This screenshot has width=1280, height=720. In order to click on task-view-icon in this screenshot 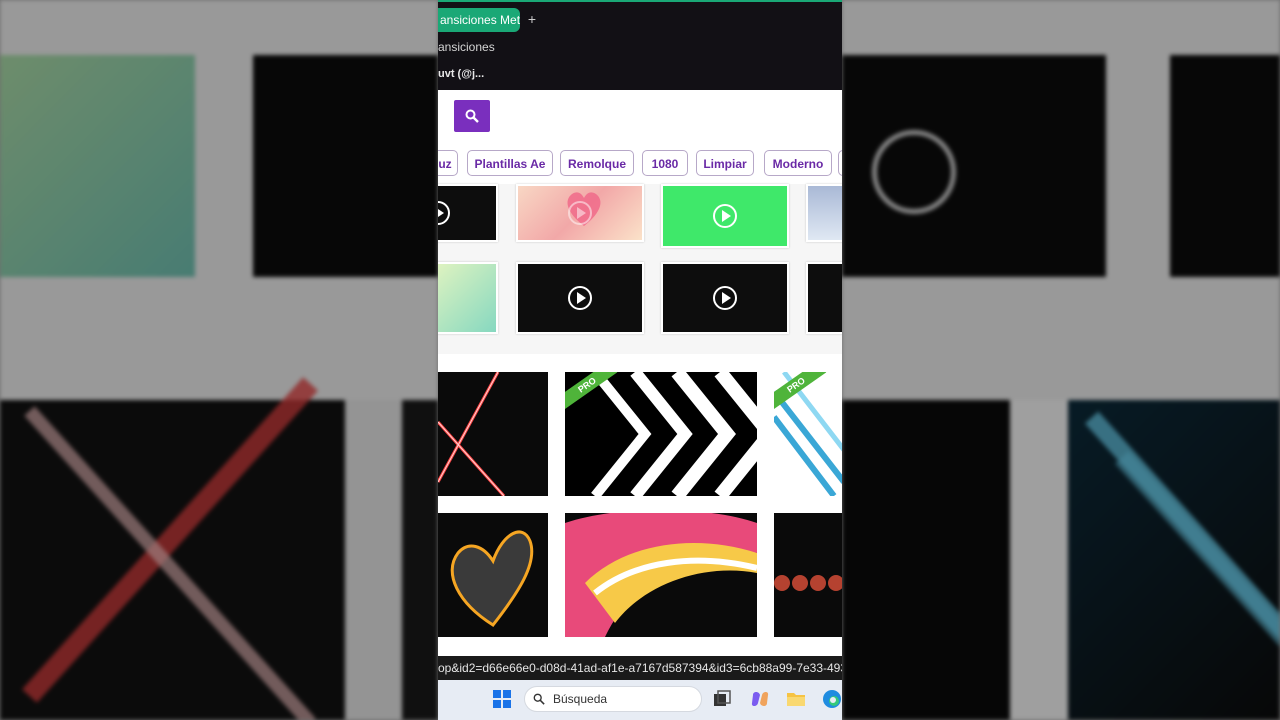, I will do `click(722, 699)`.